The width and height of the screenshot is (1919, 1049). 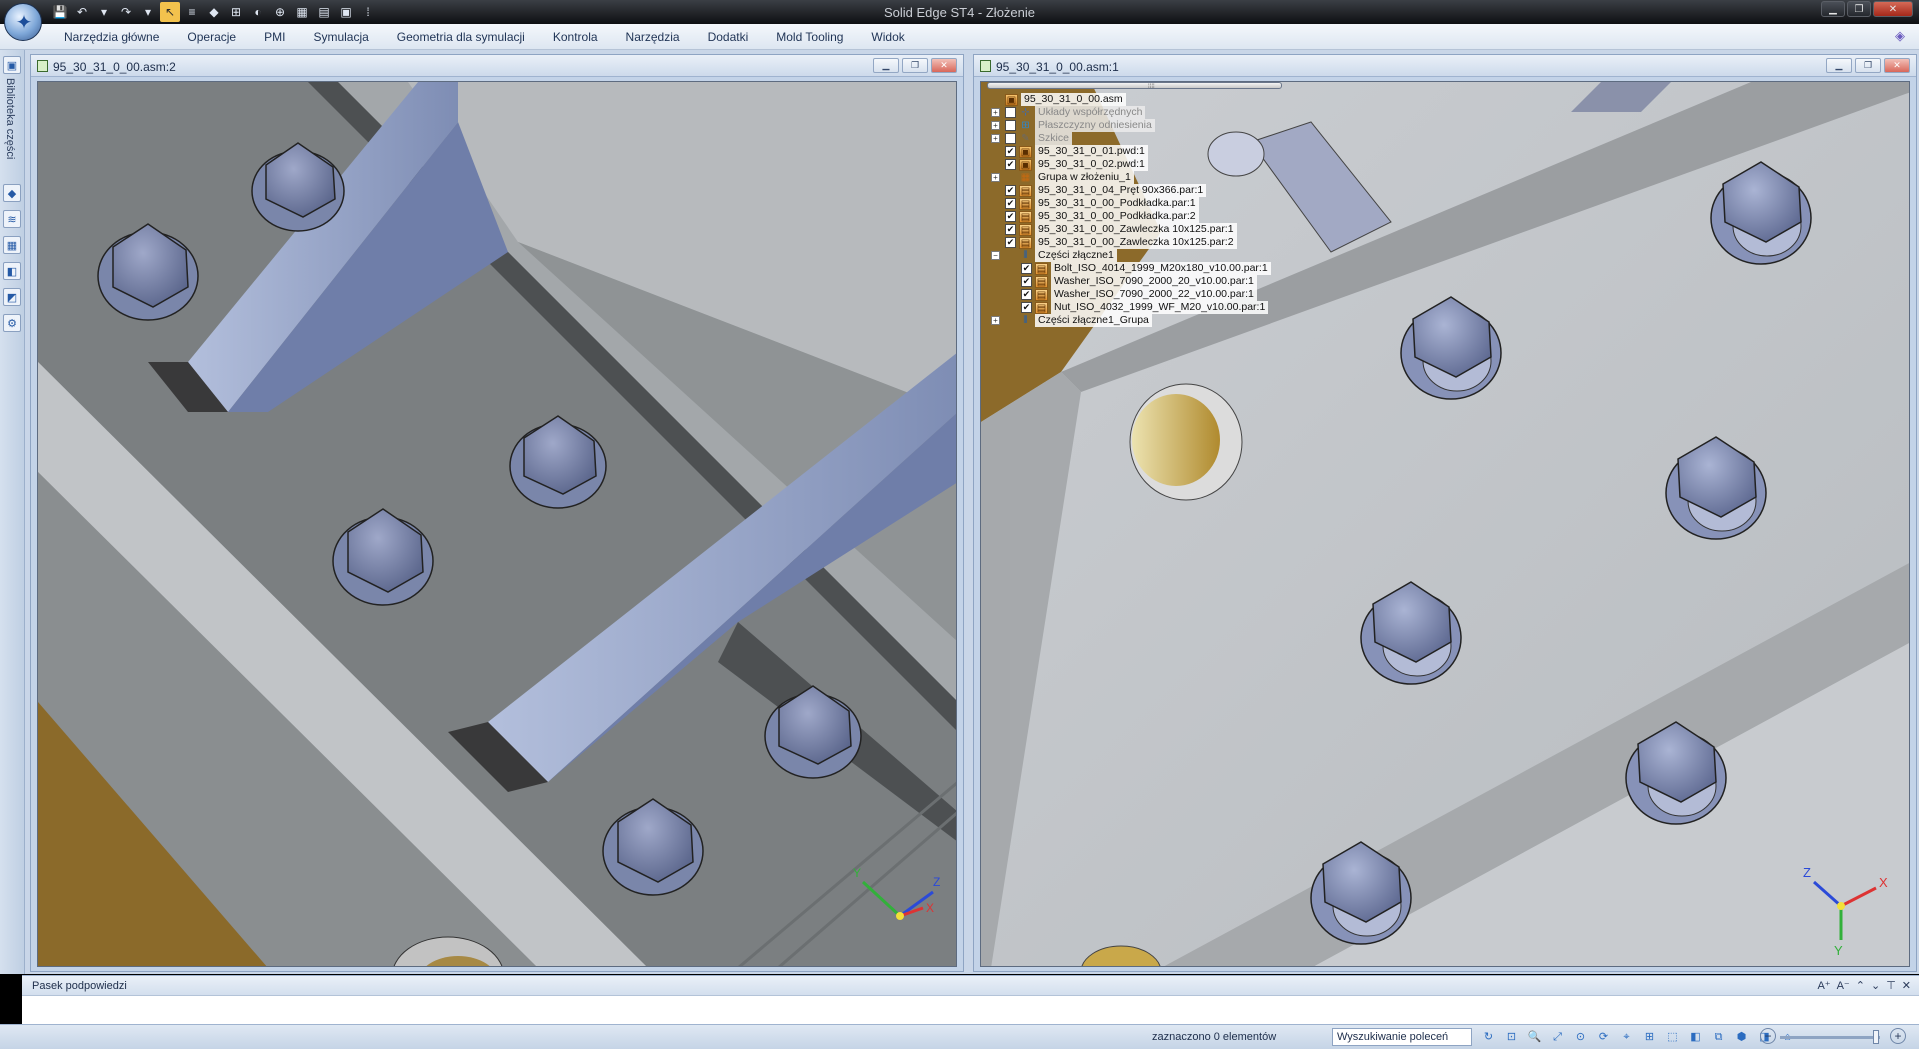 I want to click on tree-node: ✔ ▤ 95_30_31_0_00_Zawleczka 10x125.par:2, so click(x=1114, y=242).